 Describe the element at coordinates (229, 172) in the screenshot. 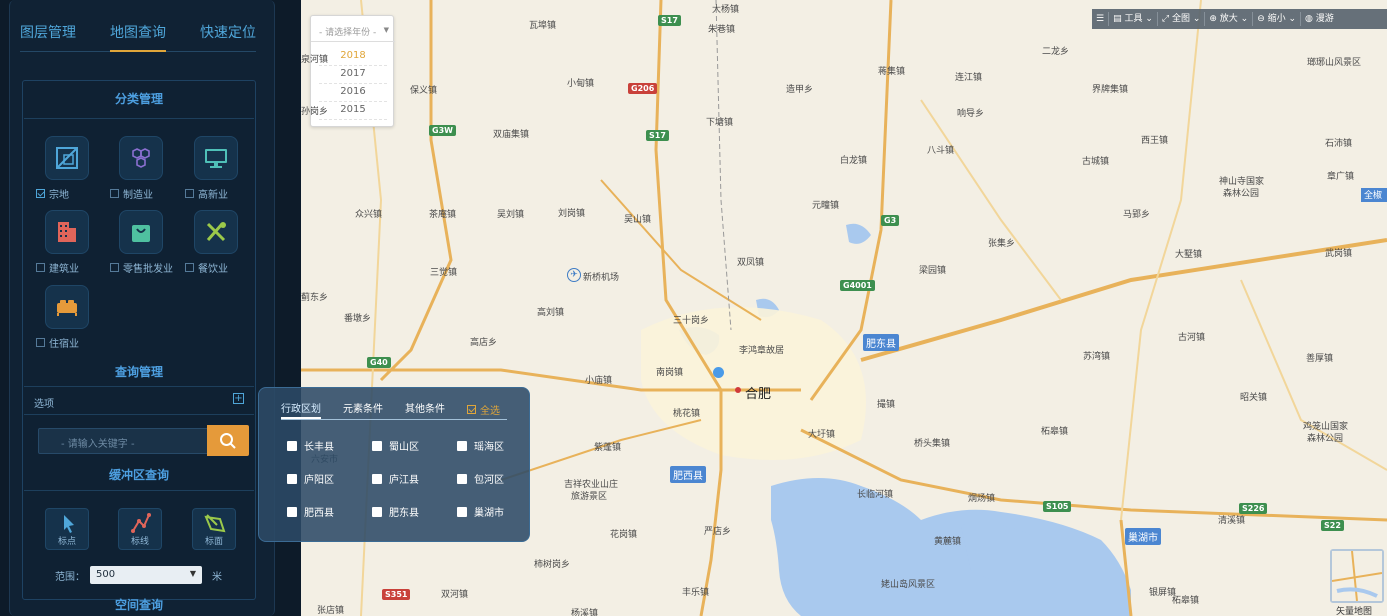

I see `category-hightech: 高新业` at that location.